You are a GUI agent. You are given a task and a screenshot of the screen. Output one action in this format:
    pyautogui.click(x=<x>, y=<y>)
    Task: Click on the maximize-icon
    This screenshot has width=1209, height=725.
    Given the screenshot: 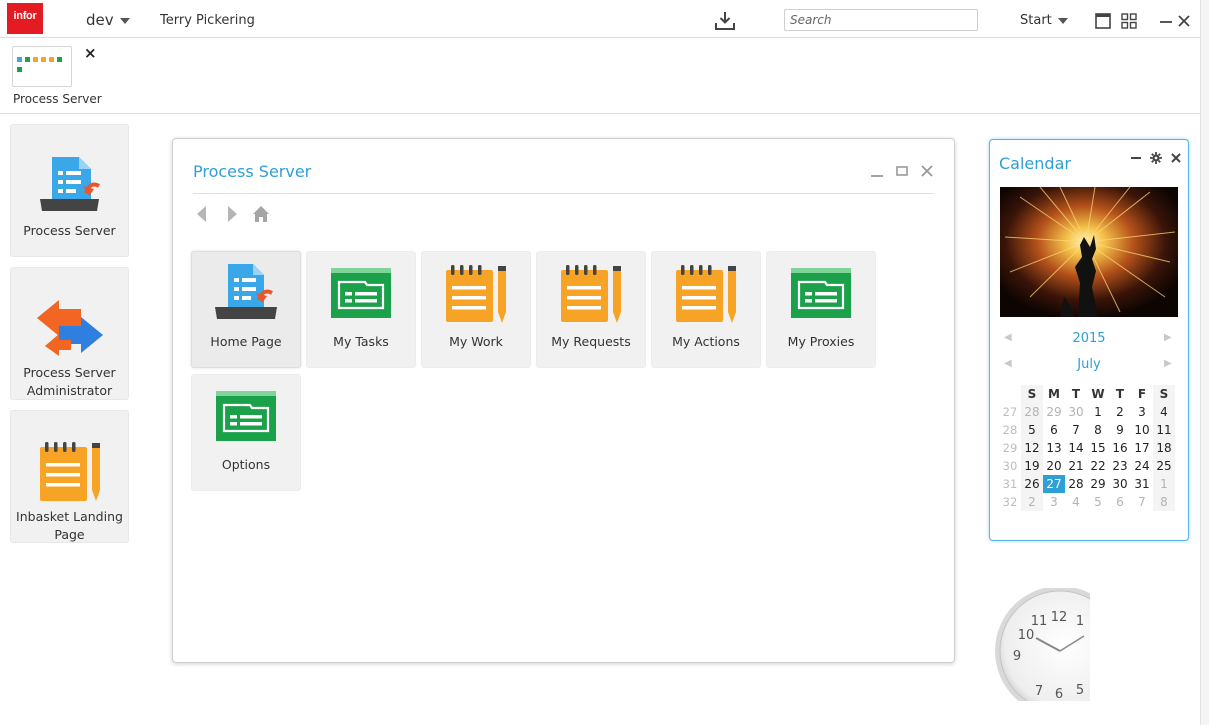 What is the action you would take?
    pyautogui.click(x=902, y=171)
    